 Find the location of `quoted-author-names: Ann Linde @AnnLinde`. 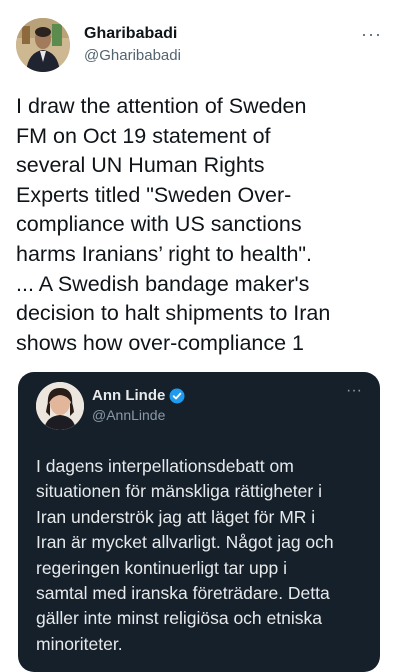

quoted-author-names: Ann Linde @AnnLinde is located at coordinates (138, 405).